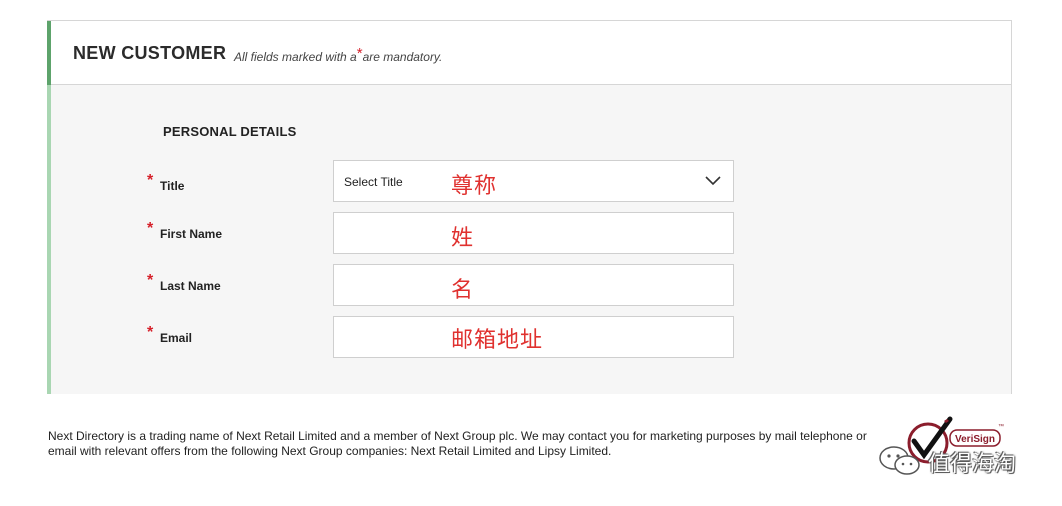  Describe the element at coordinates (190, 286) in the screenshot. I see `last-name-label: Last Name` at that location.